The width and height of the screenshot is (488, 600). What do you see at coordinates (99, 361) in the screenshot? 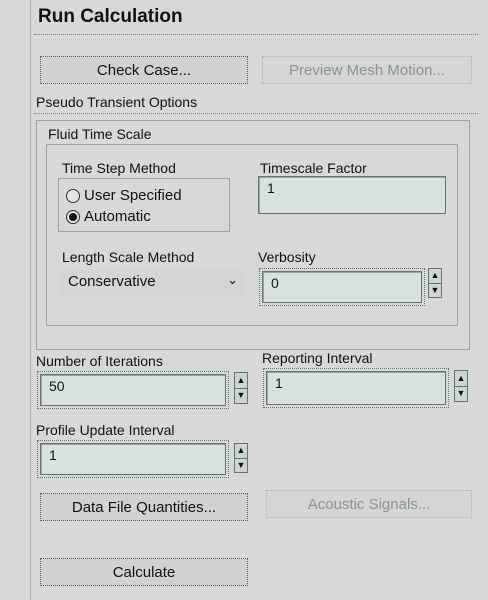
I see `number-of-iterations-label: Number of Iterations` at bounding box center [99, 361].